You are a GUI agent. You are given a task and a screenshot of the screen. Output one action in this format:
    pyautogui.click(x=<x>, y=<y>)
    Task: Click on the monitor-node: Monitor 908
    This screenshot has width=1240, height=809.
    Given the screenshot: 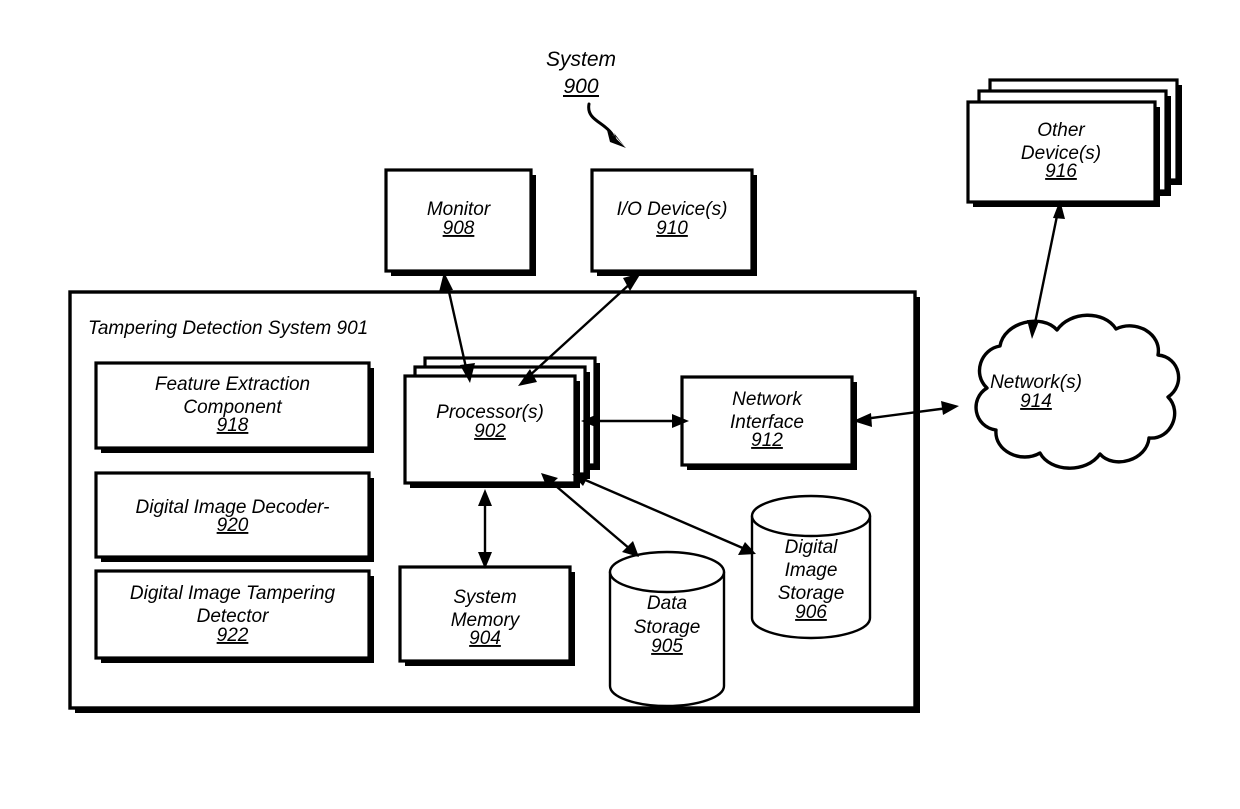 What is the action you would take?
    pyautogui.click(x=460, y=222)
    